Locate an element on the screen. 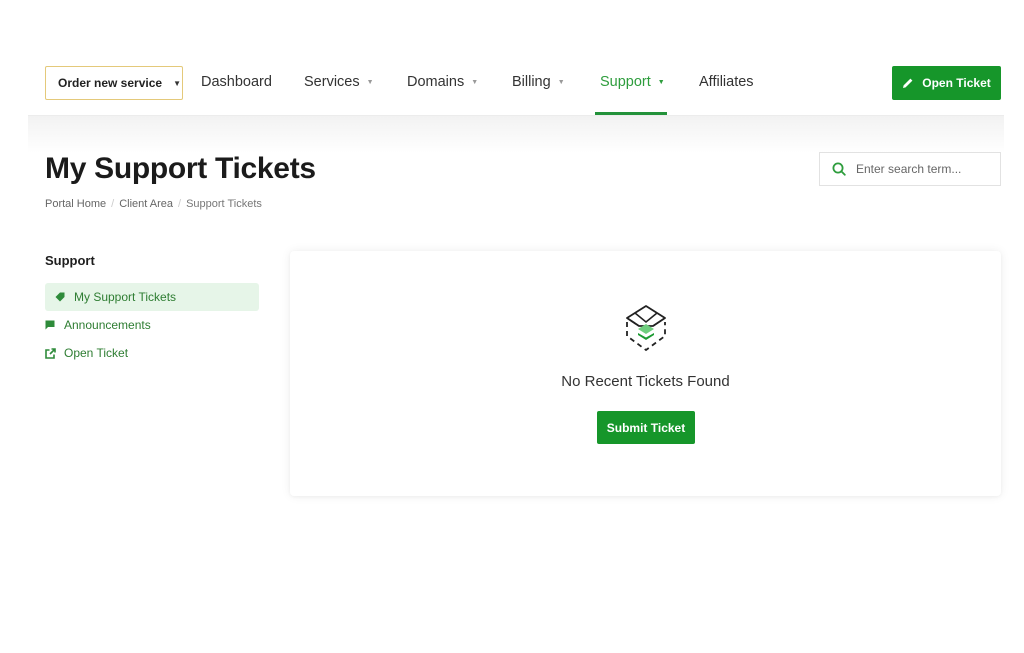  nav-label: Support is located at coordinates (625, 82).